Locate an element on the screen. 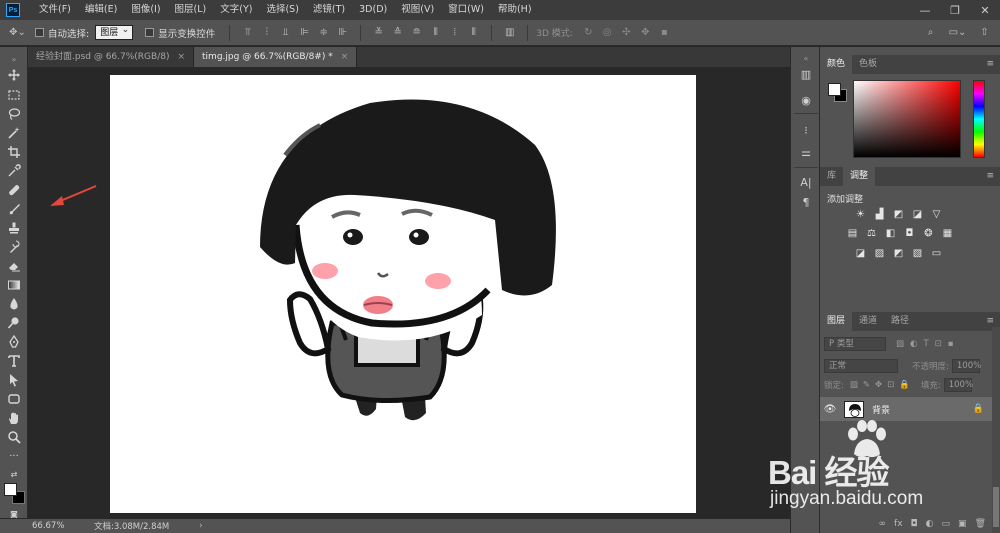  invert-icon: ◪ is located at coordinates (860, 253).